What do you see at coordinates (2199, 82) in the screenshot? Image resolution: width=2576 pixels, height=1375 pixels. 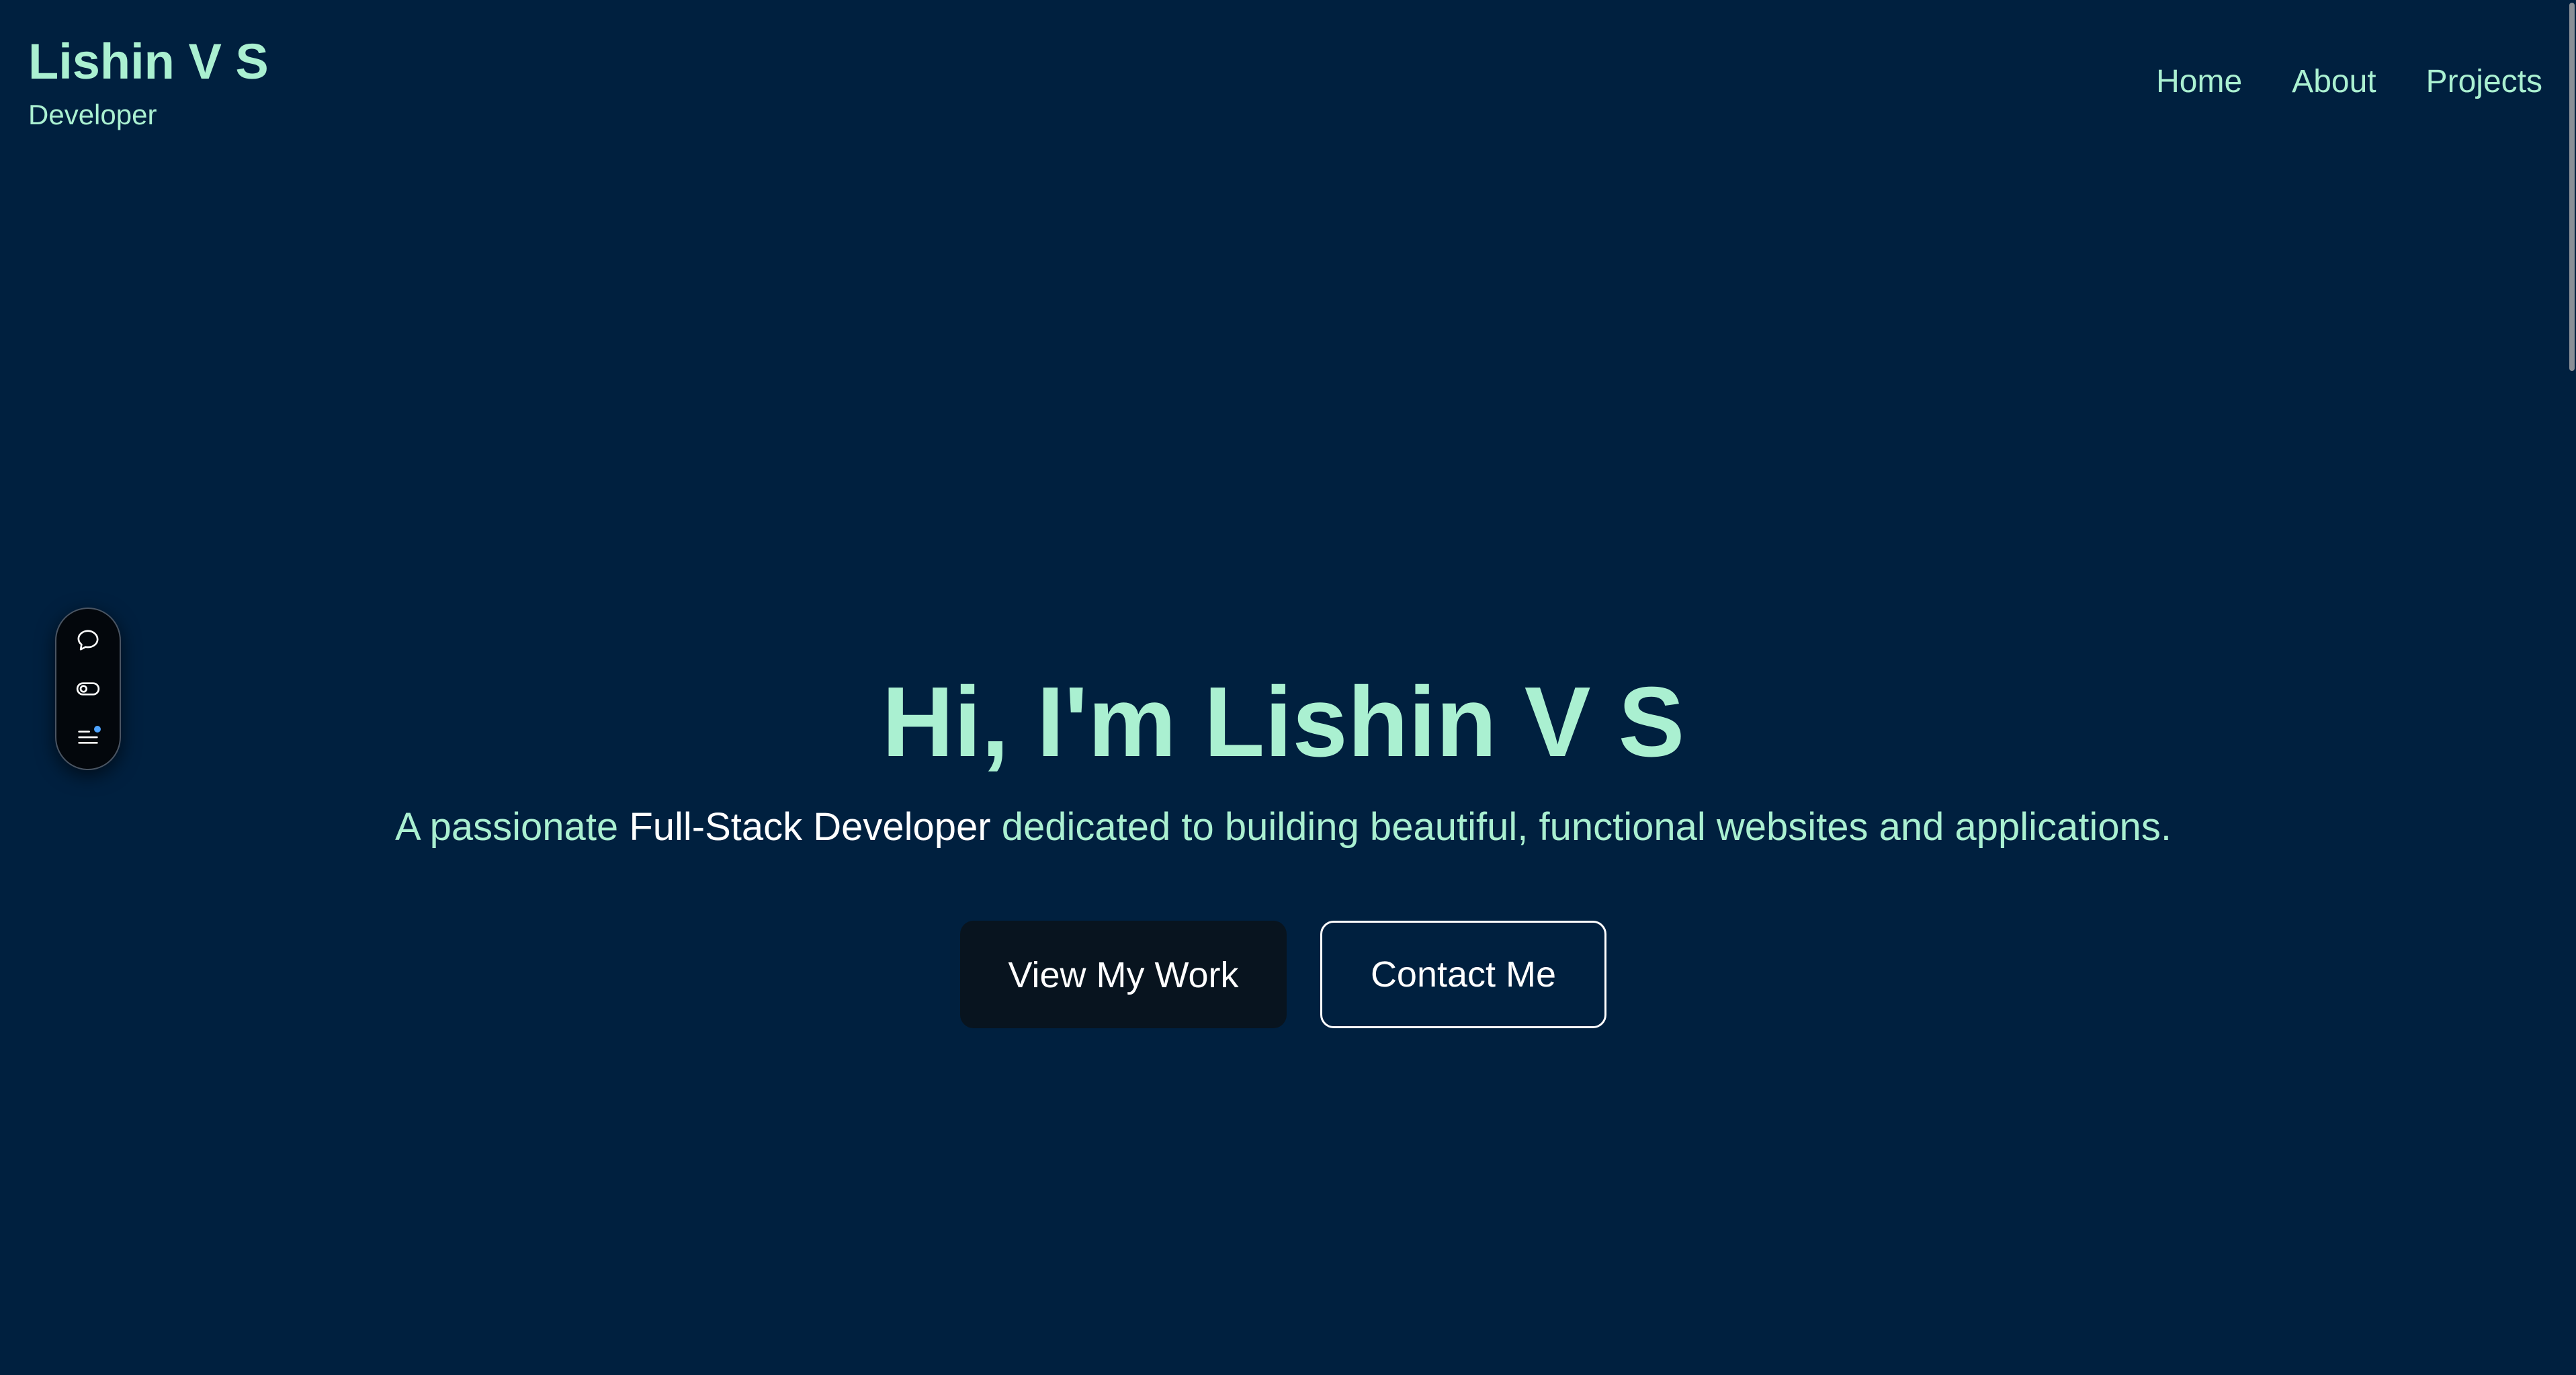 I see `nav-link-home: Home` at bounding box center [2199, 82].